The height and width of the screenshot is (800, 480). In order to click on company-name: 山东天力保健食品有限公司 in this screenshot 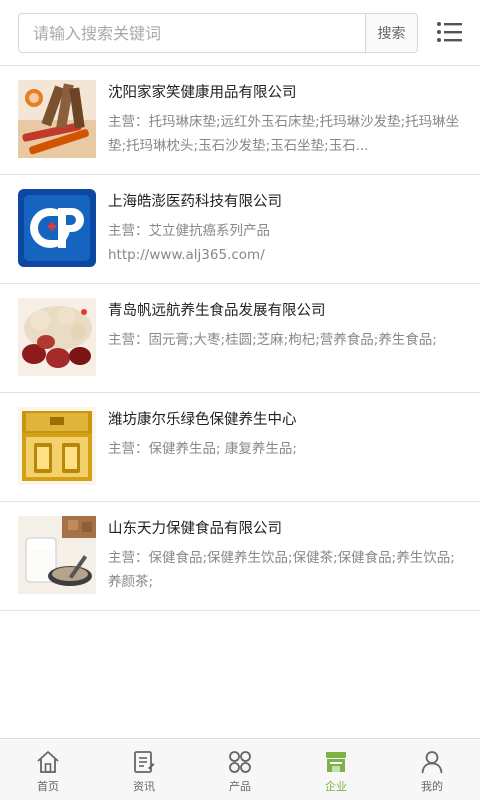, I will do `click(286, 529)`.